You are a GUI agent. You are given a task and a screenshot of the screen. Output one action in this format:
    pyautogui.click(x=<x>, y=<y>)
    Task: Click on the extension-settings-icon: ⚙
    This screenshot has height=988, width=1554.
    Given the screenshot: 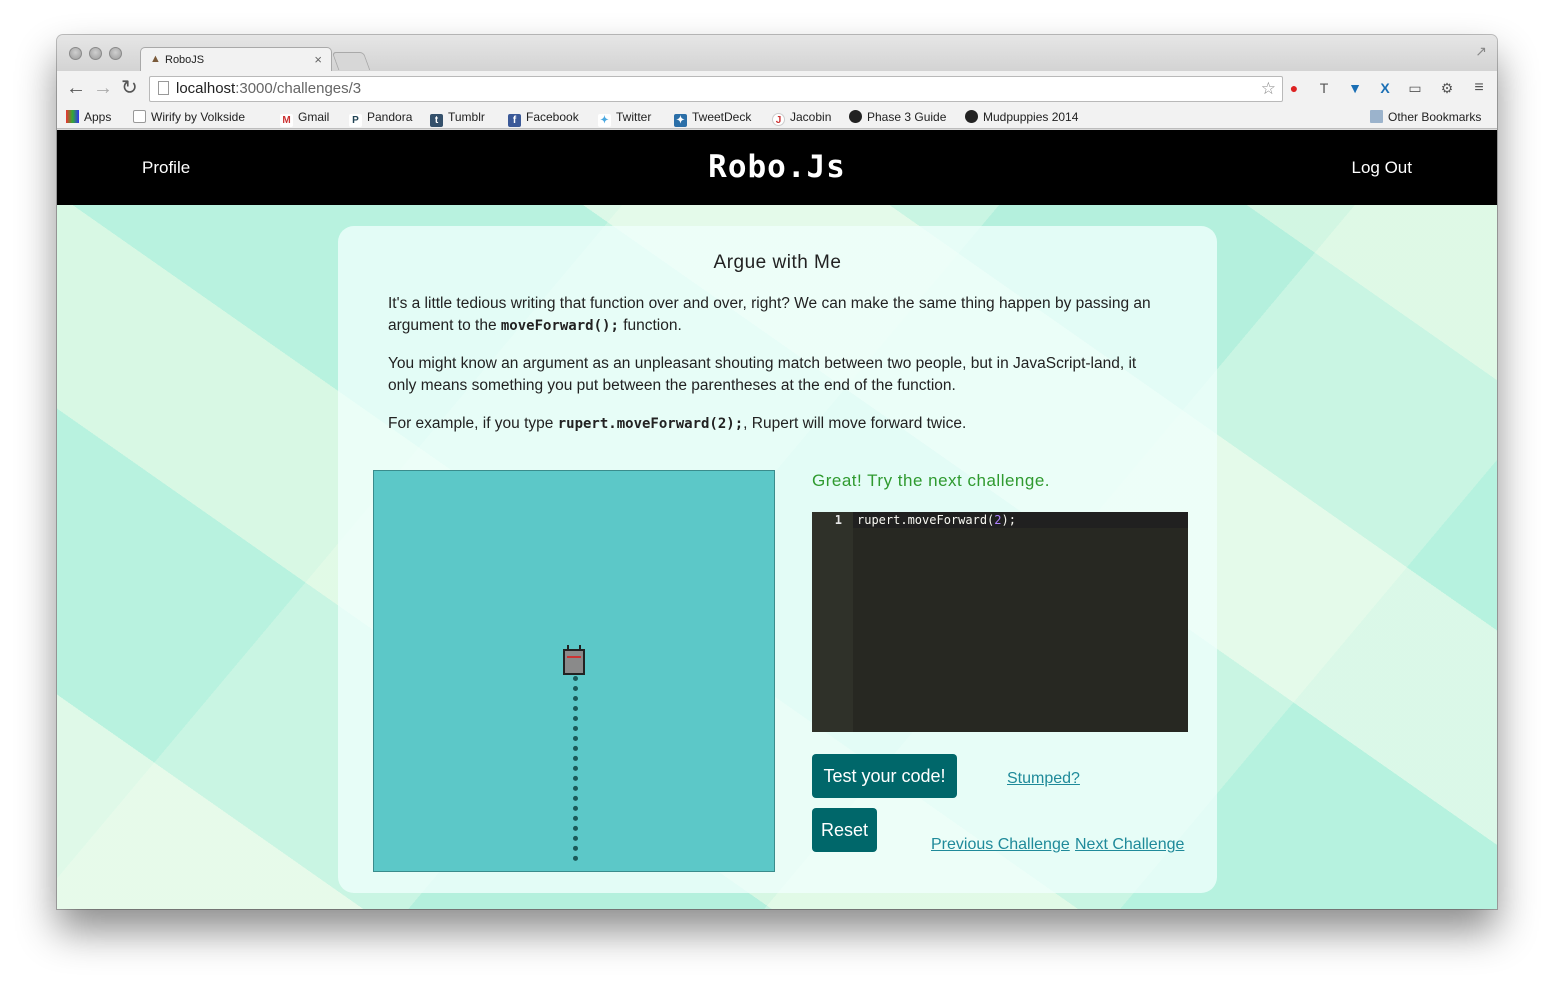 What is the action you would take?
    pyautogui.click(x=1447, y=88)
    